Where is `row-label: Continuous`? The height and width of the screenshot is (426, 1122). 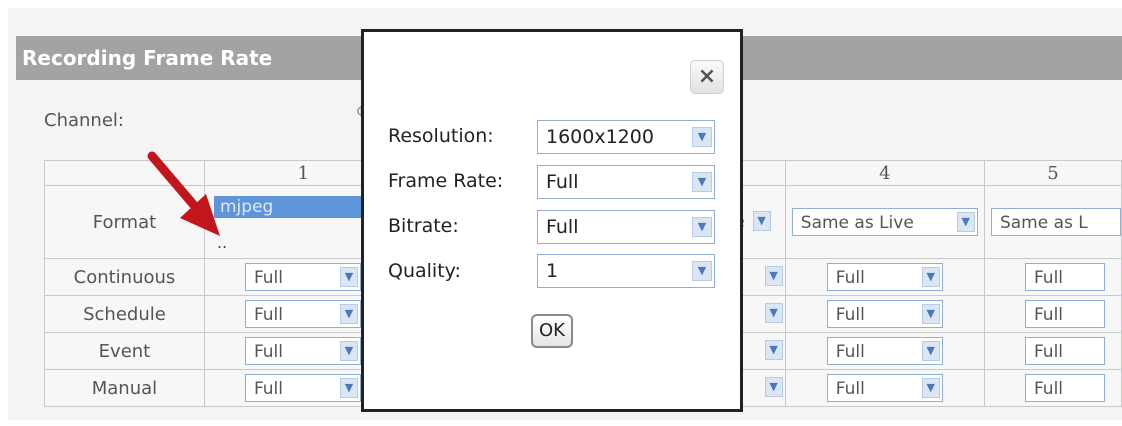
row-label: Continuous is located at coordinates (124, 277).